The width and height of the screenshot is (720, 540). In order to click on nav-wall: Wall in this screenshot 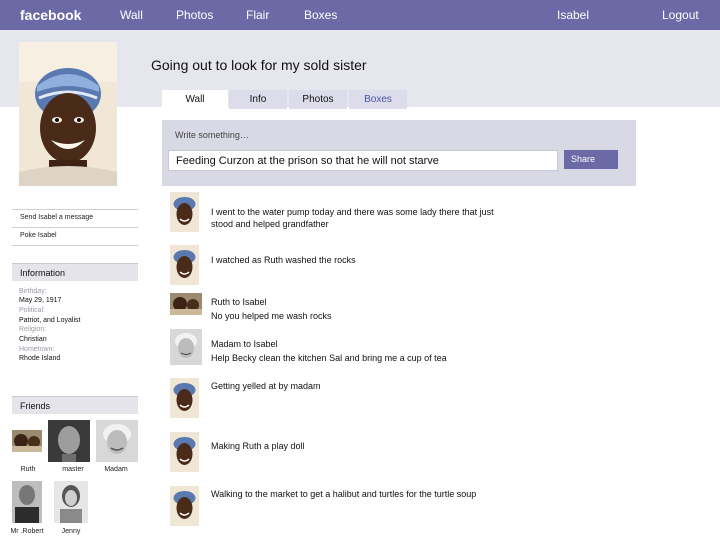, I will do `click(131, 15)`.